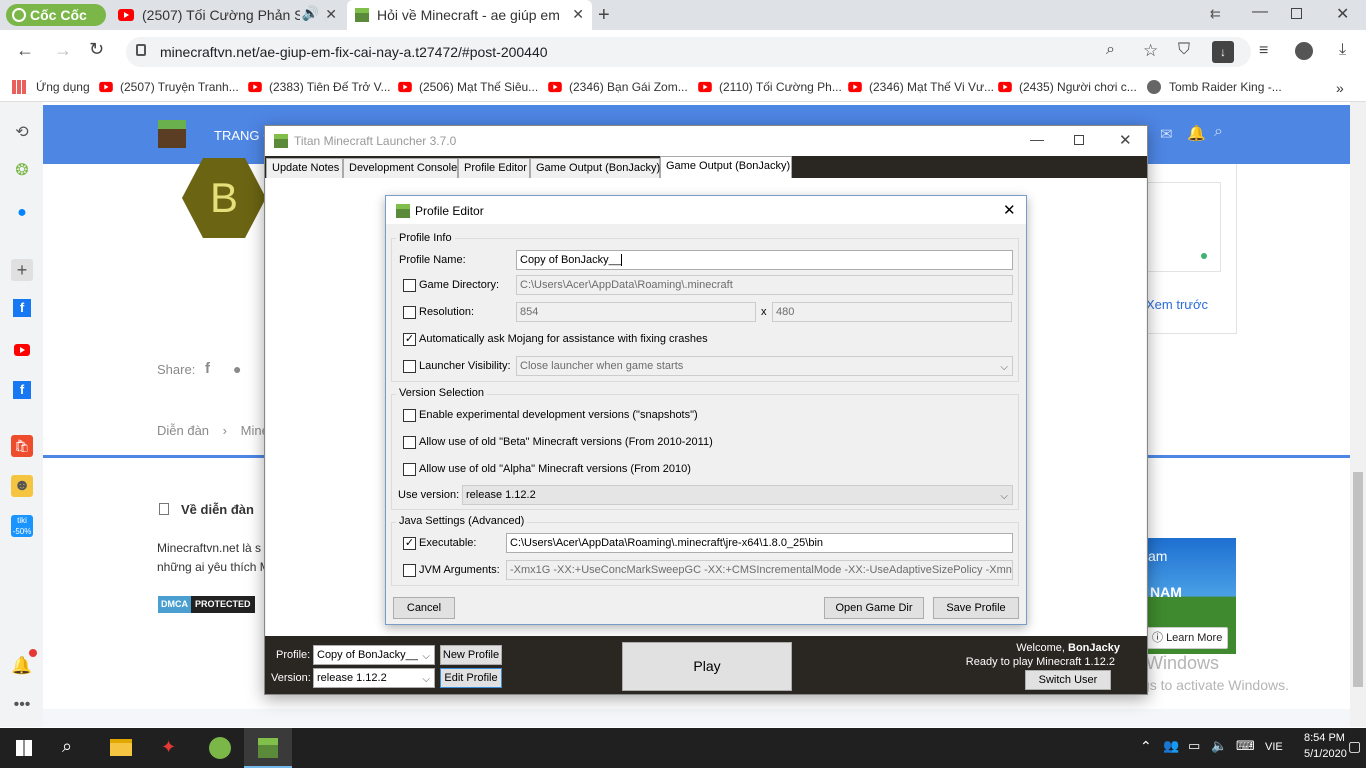 Image resolution: width=1366 pixels, height=768 pixels. Describe the element at coordinates (471, 655) in the screenshot. I see `new-profile-button: New Profile` at that location.